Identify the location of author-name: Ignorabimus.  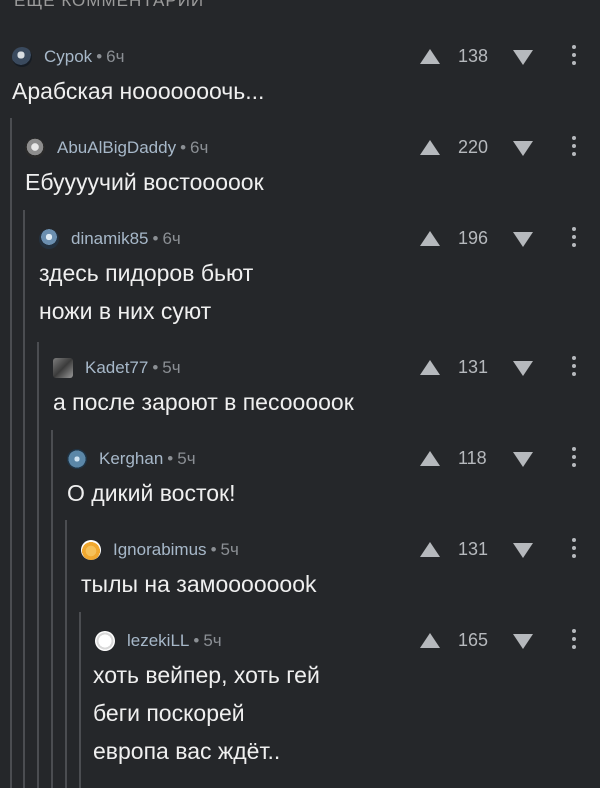
(160, 550).